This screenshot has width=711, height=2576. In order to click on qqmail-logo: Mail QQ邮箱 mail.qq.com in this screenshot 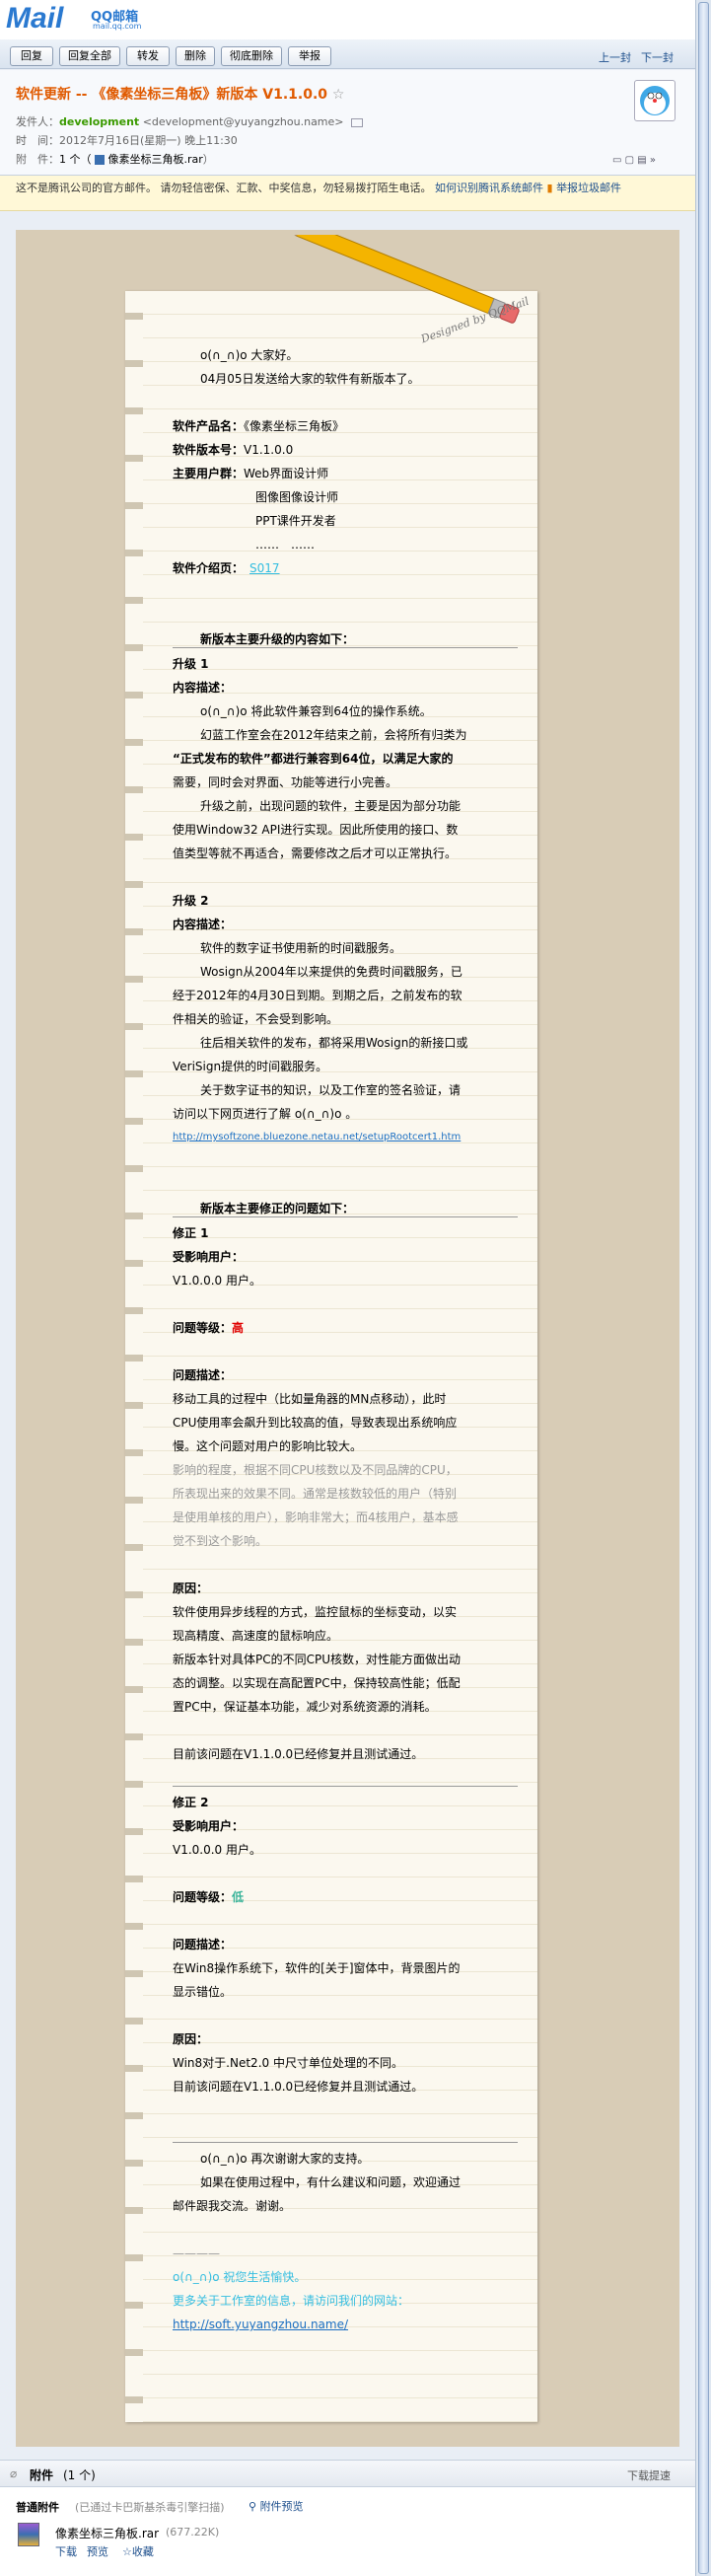, I will do `click(355, 19)`.